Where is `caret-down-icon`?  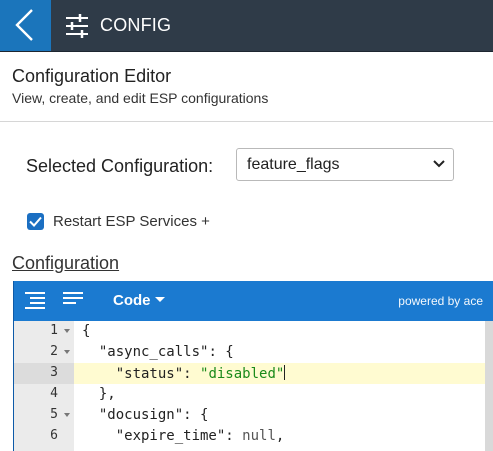
caret-down-icon is located at coordinates (159, 299).